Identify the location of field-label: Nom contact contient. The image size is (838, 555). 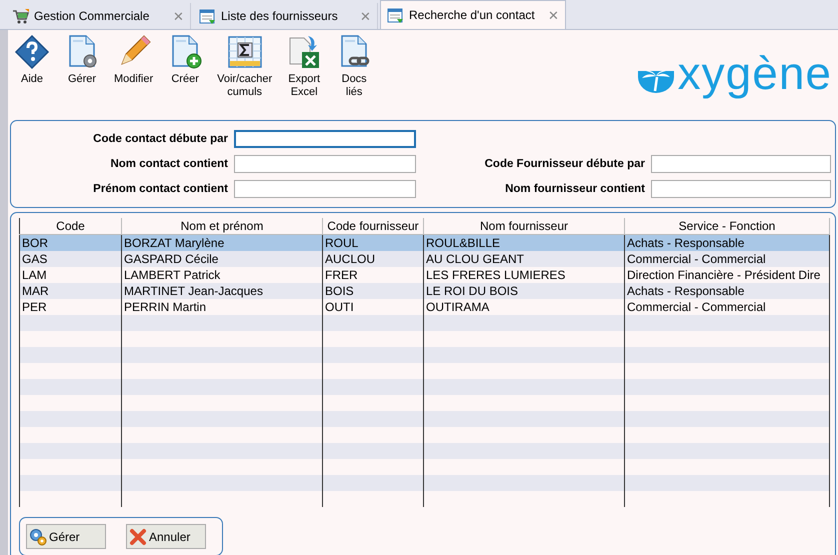
(168, 164).